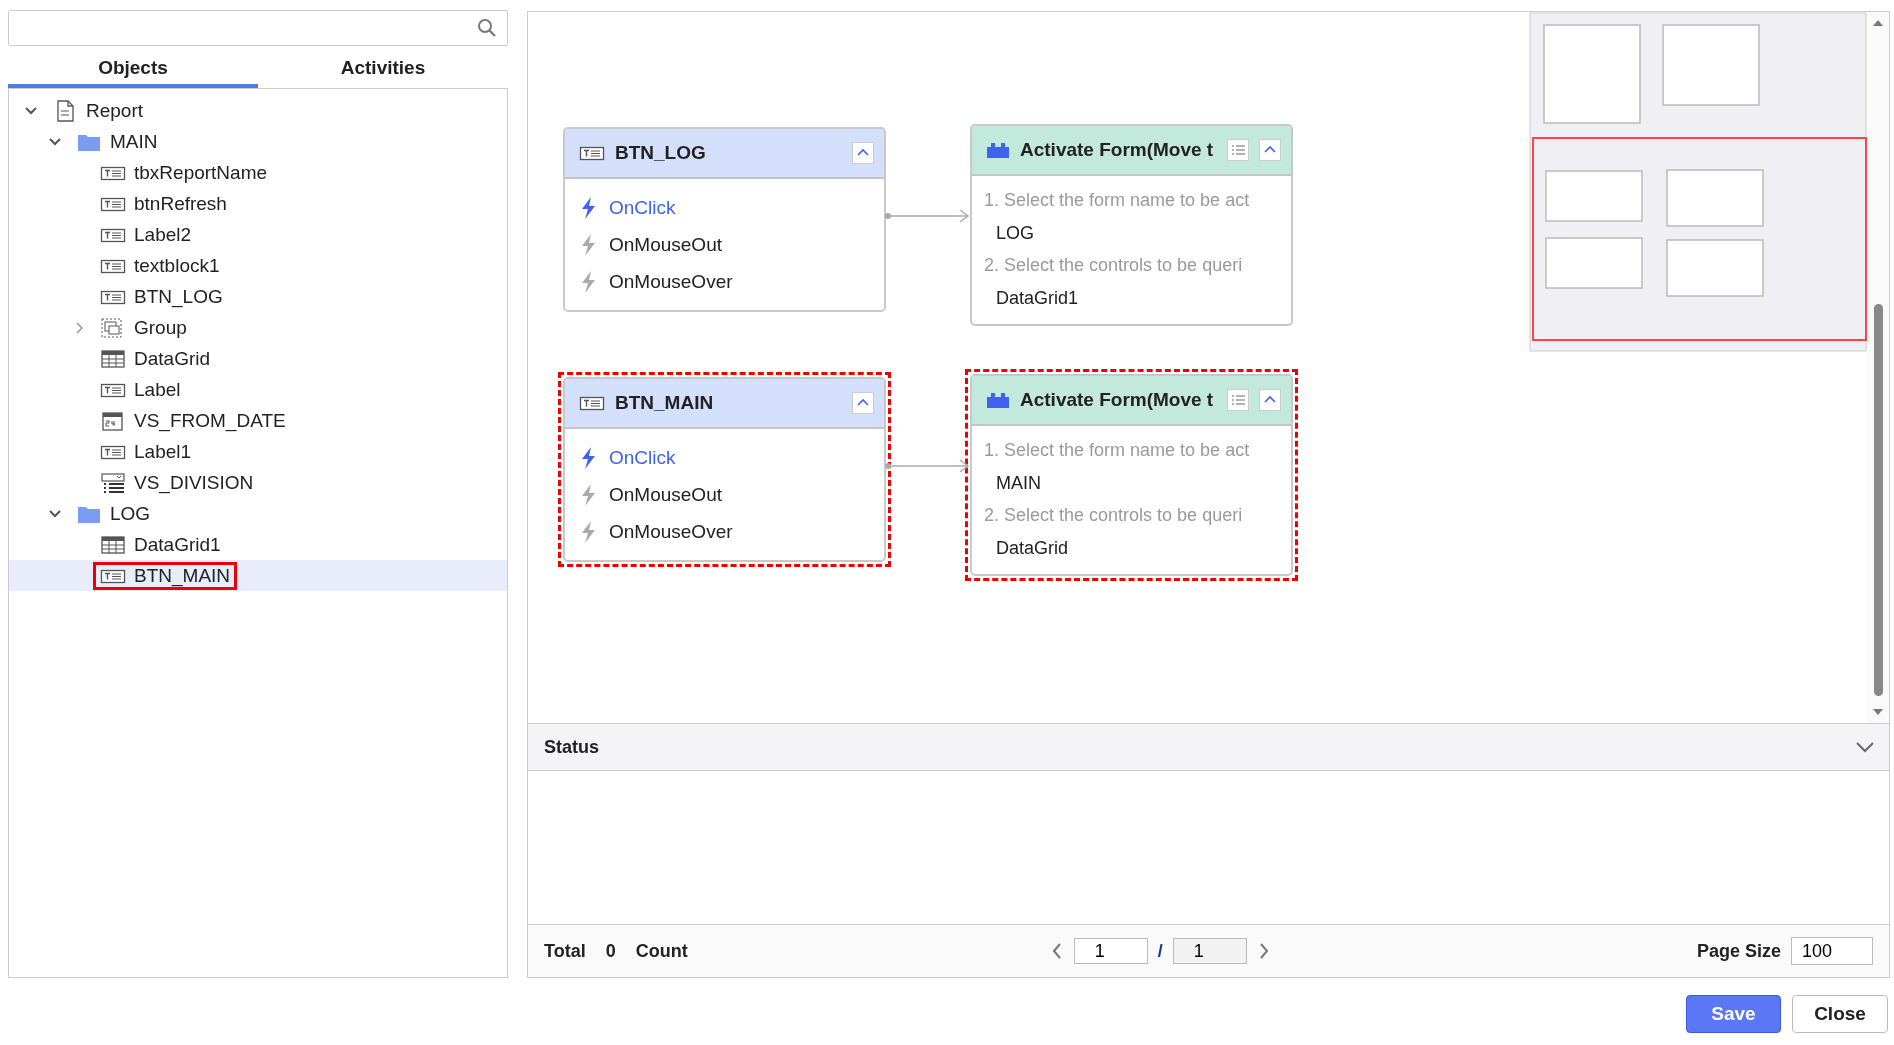 The height and width of the screenshot is (1045, 1894). Describe the element at coordinates (1738, 951) in the screenshot. I see `page-size-label: Page Size` at that location.